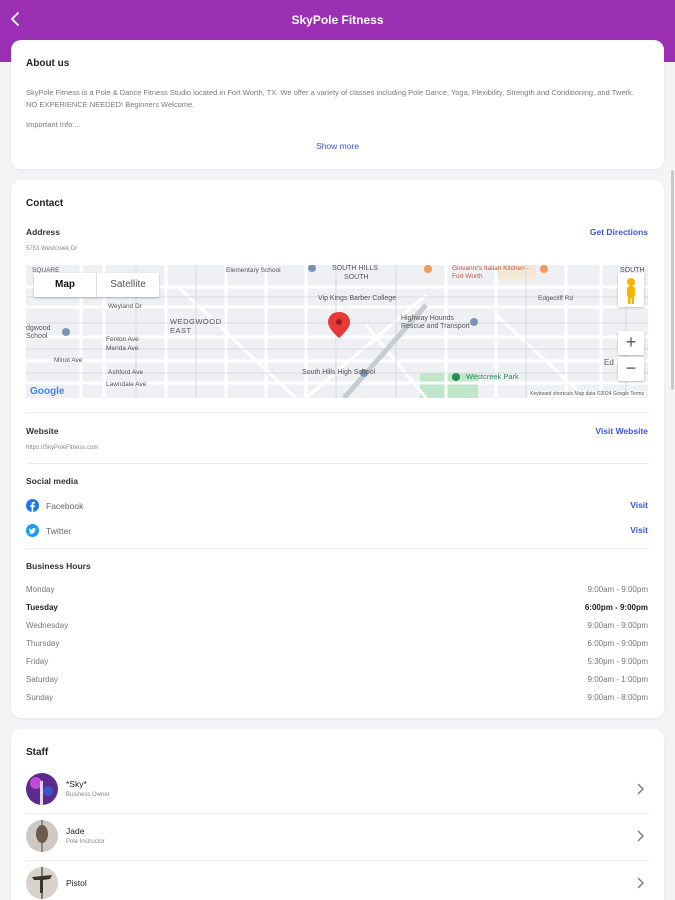 This screenshot has width=675, height=900. Describe the element at coordinates (609, 362) in the screenshot. I see `map-label-ed: Ed` at that location.